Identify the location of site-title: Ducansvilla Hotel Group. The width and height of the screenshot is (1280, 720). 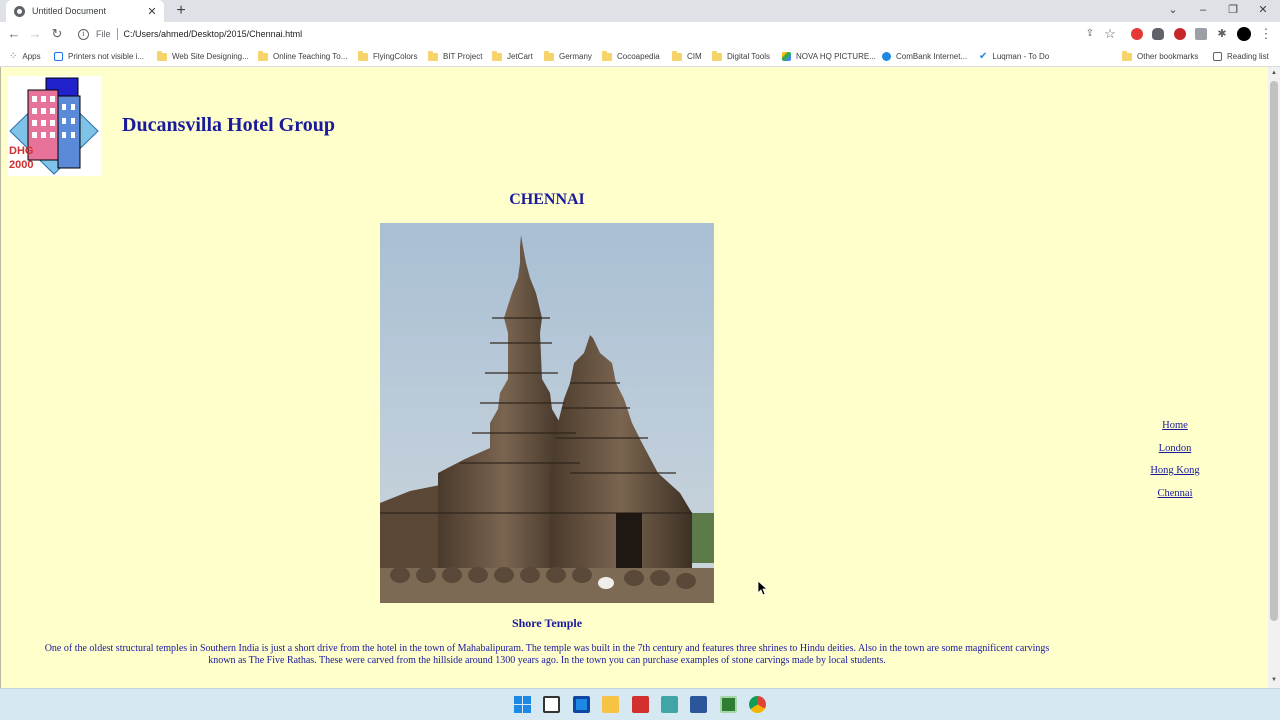
(228, 125).